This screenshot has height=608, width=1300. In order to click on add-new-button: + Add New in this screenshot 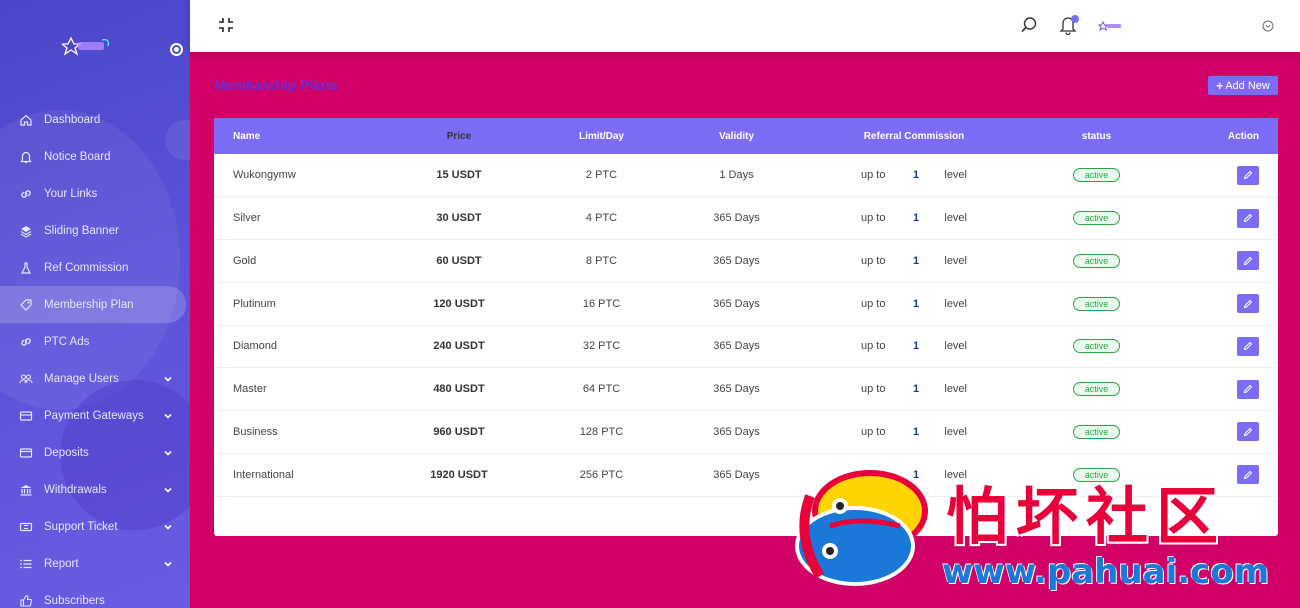, I will do `click(1243, 85)`.